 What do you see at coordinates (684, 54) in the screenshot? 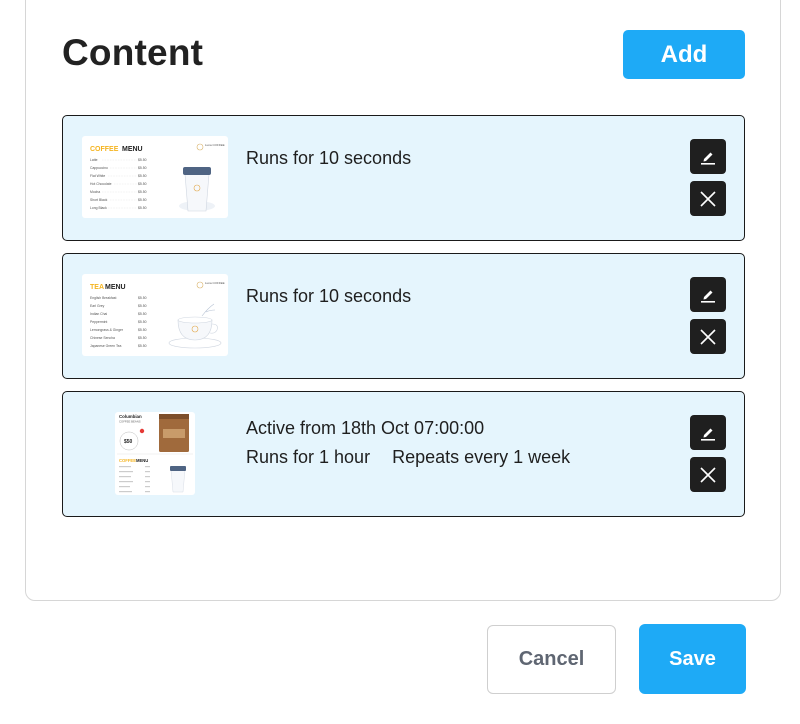
I see `add-button: Add` at bounding box center [684, 54].